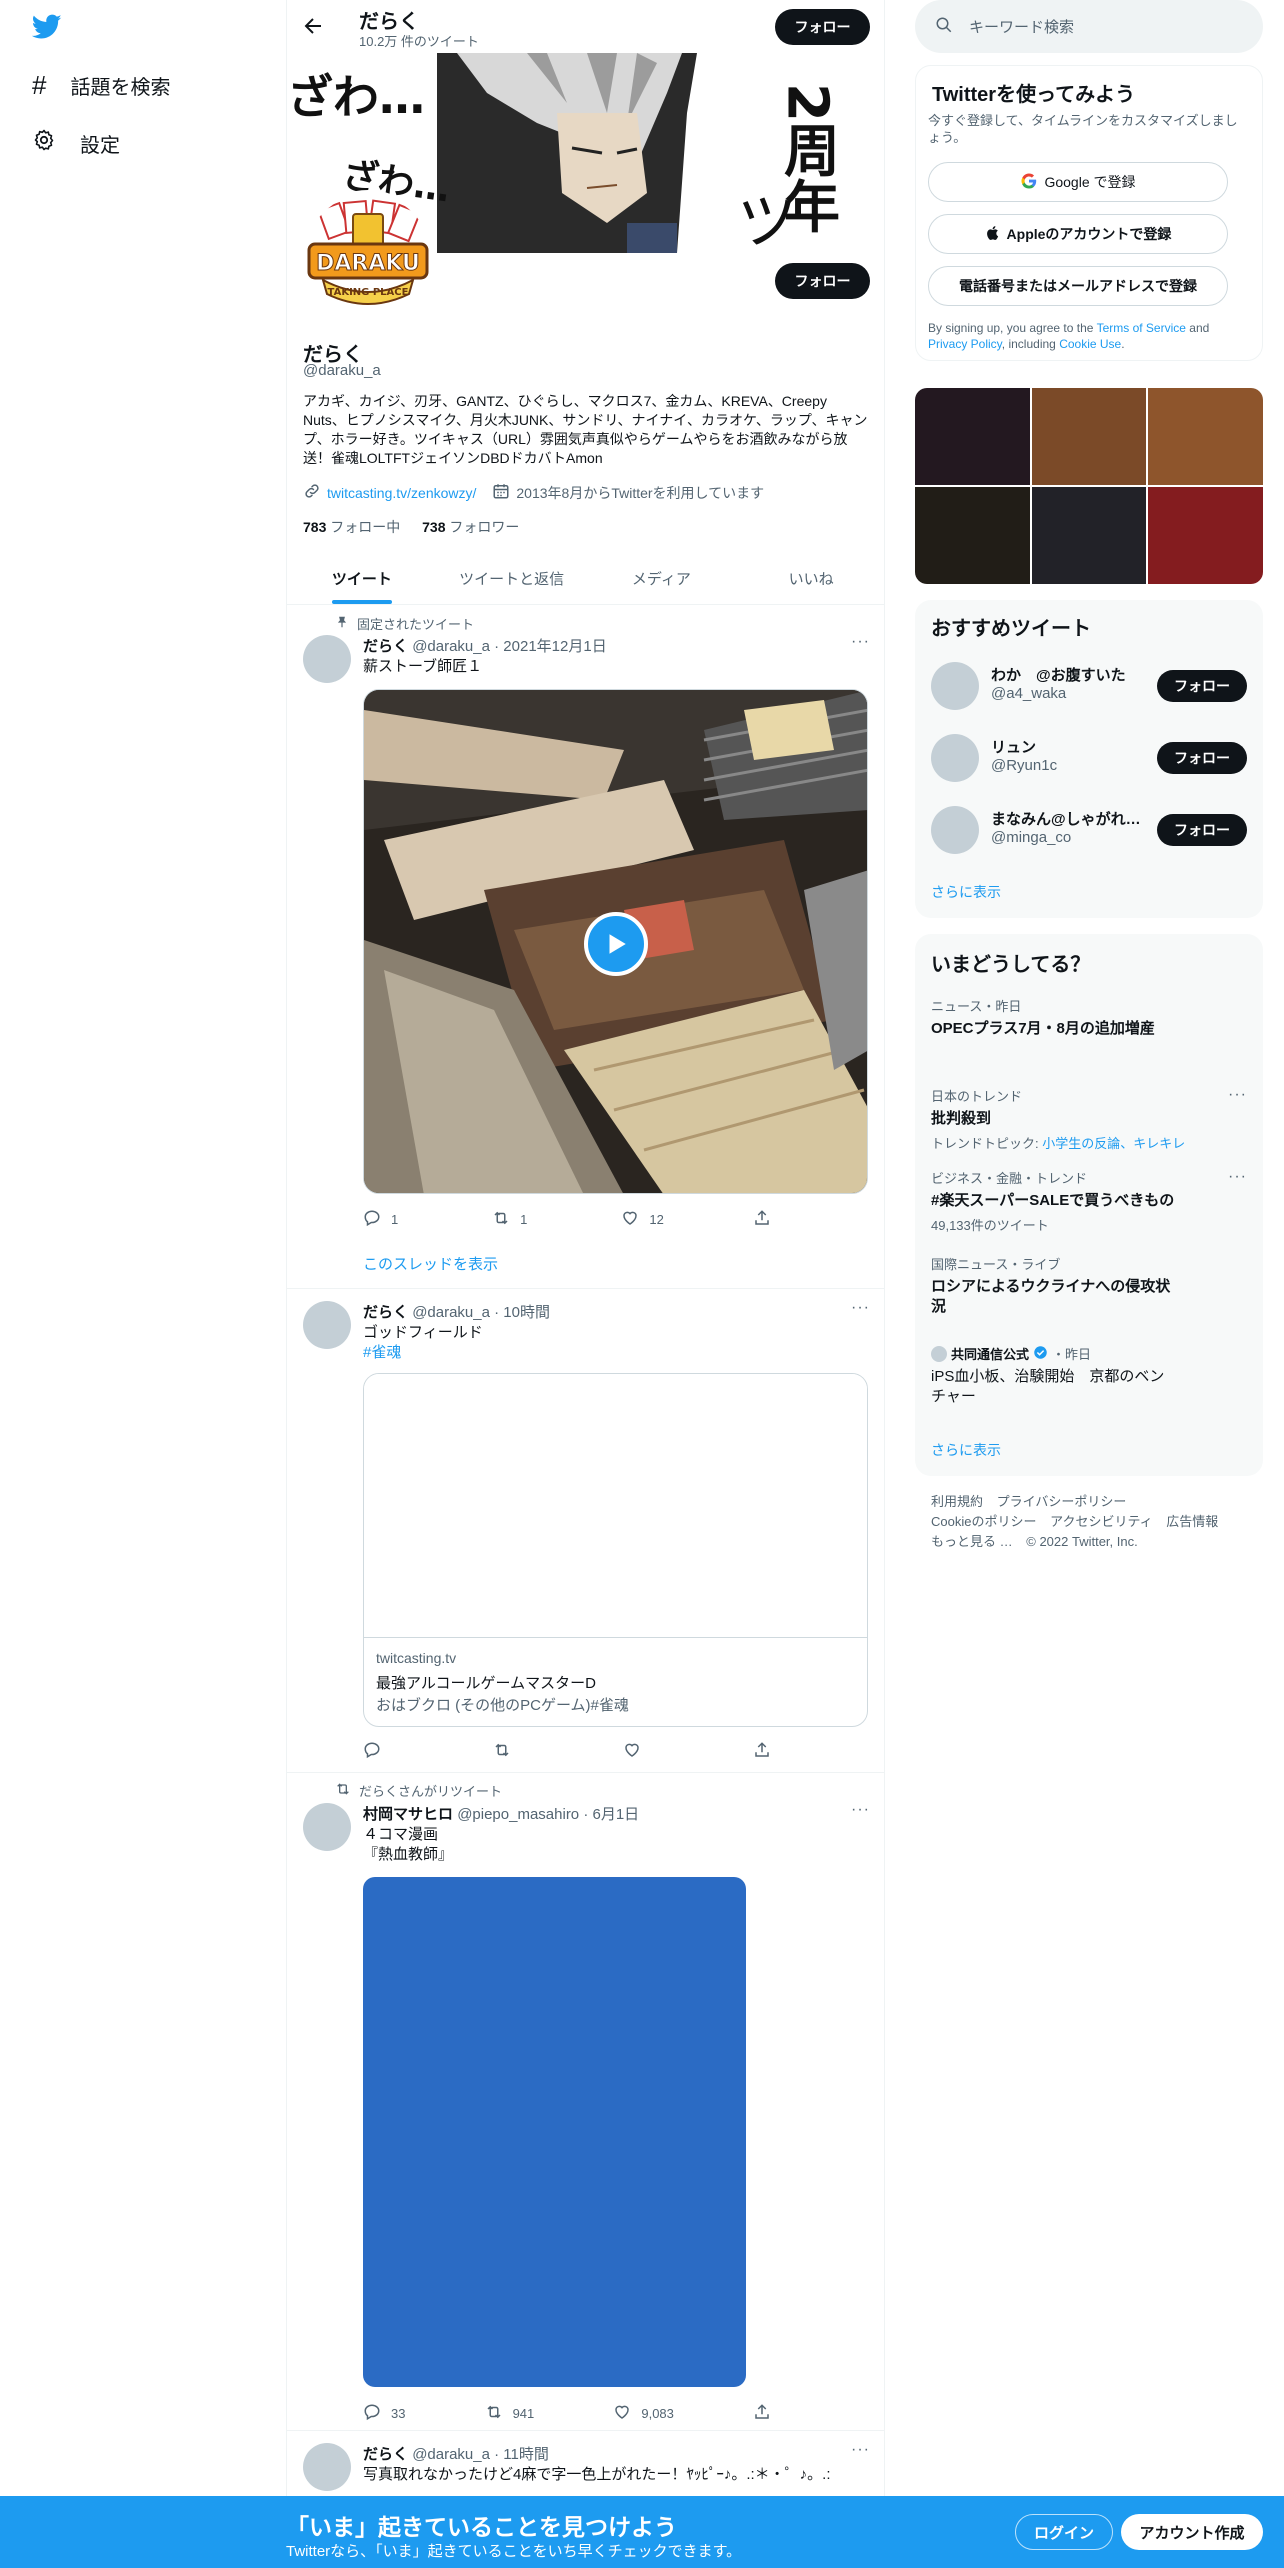 The width and height of the screenshot is (1284, 2568). I want to click on tab-media: メディア, so click(662, 578).